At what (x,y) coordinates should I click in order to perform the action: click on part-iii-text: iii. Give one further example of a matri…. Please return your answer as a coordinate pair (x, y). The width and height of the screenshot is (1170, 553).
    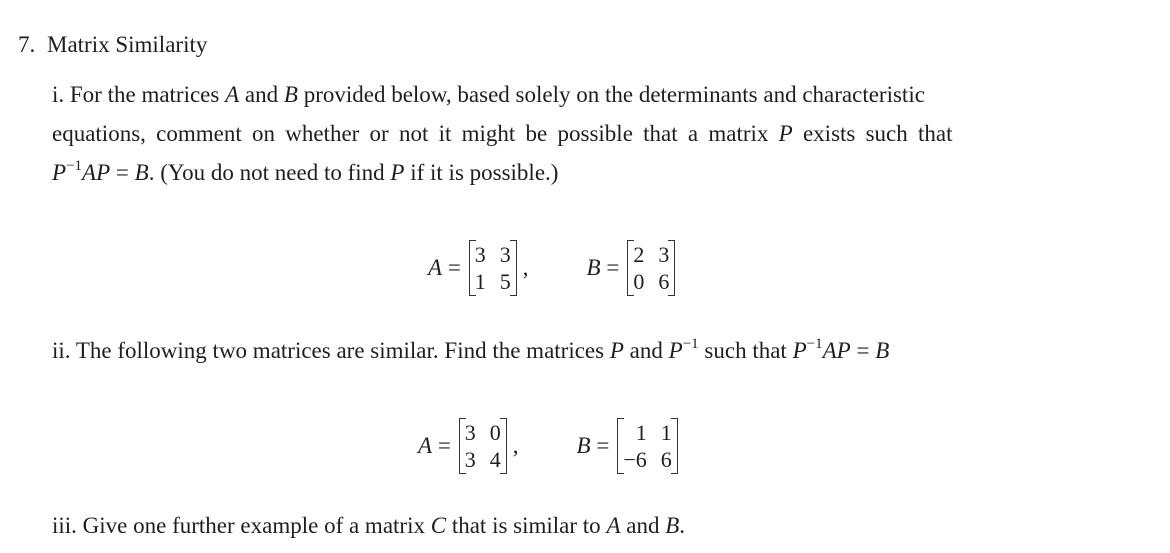
    Looking at the image, I should click on (369, 525).